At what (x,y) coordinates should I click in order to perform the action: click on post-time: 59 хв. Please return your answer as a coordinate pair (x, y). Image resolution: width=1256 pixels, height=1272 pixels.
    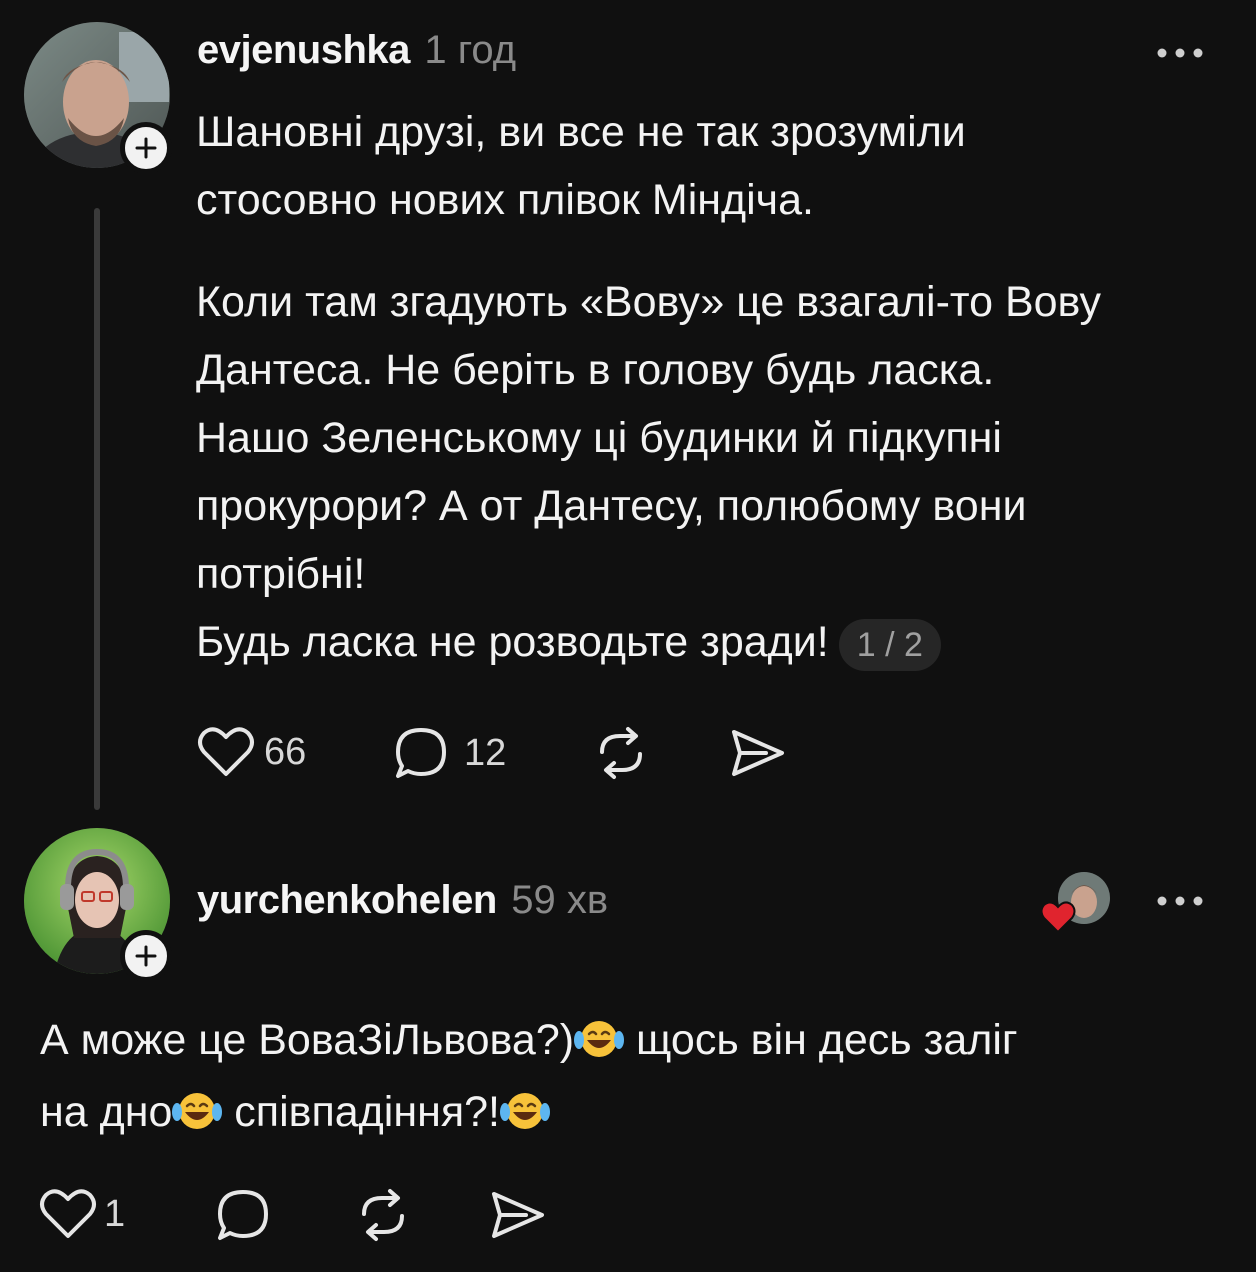
    Looking at the image, I should click on (559, 900).